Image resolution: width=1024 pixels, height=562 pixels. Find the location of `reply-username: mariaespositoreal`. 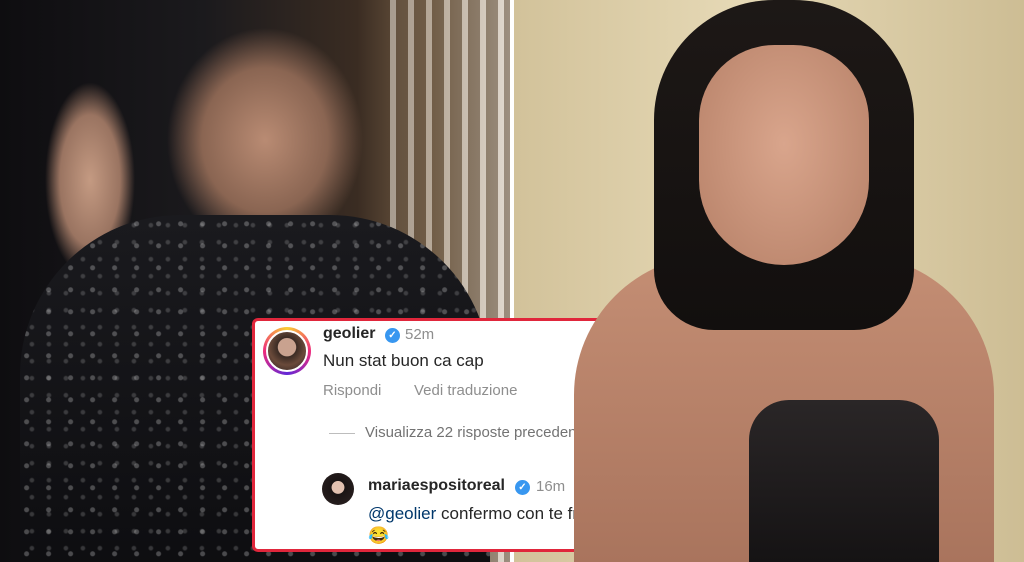

reply-username: mariaespositoreal is located at coordinates (436, 486).